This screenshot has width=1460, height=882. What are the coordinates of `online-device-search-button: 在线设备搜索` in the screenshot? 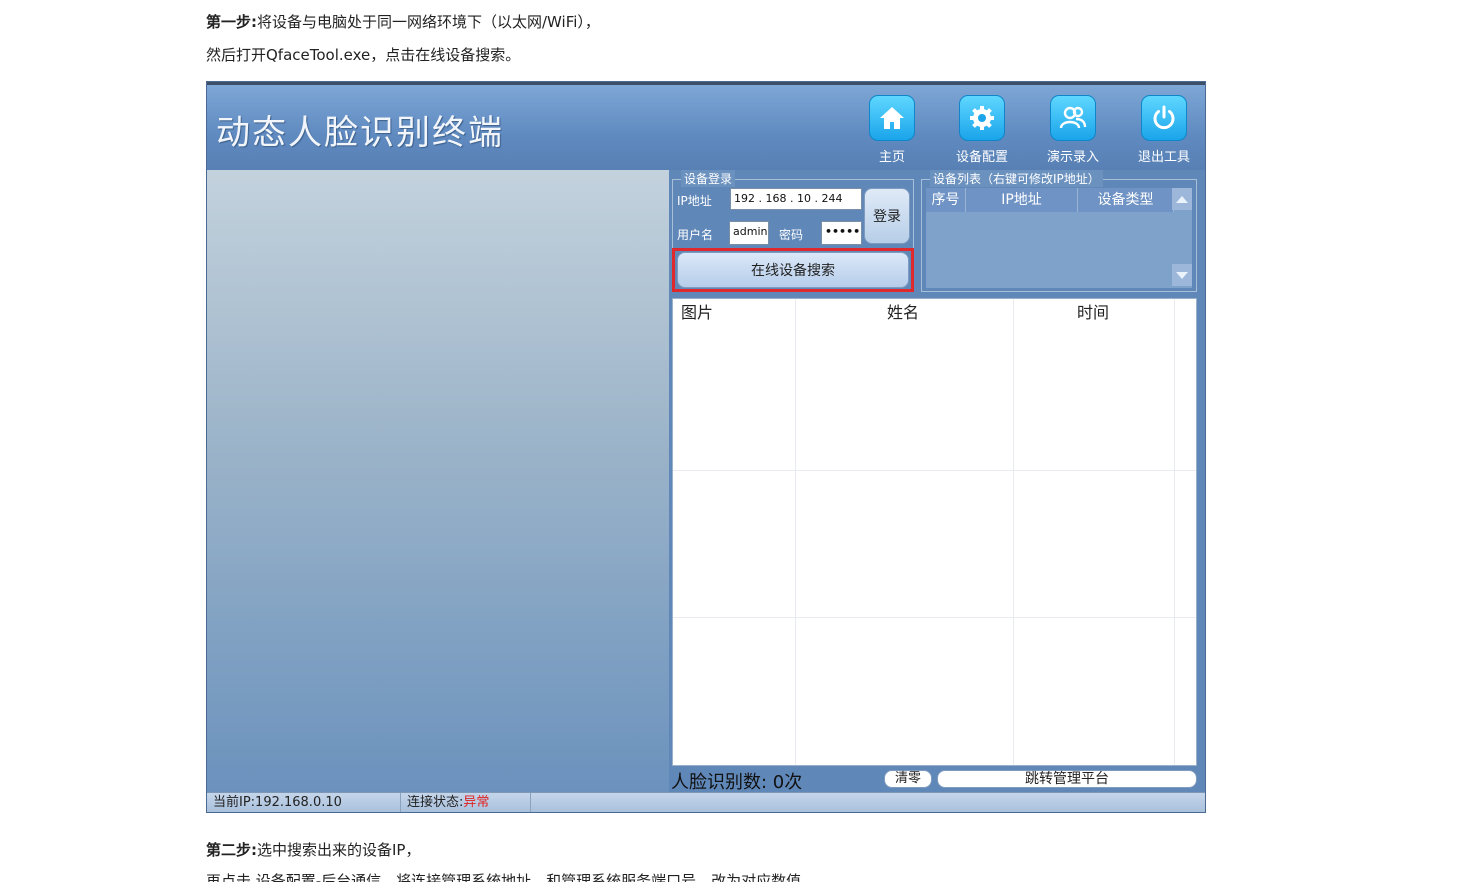 It's located at (793, 270).